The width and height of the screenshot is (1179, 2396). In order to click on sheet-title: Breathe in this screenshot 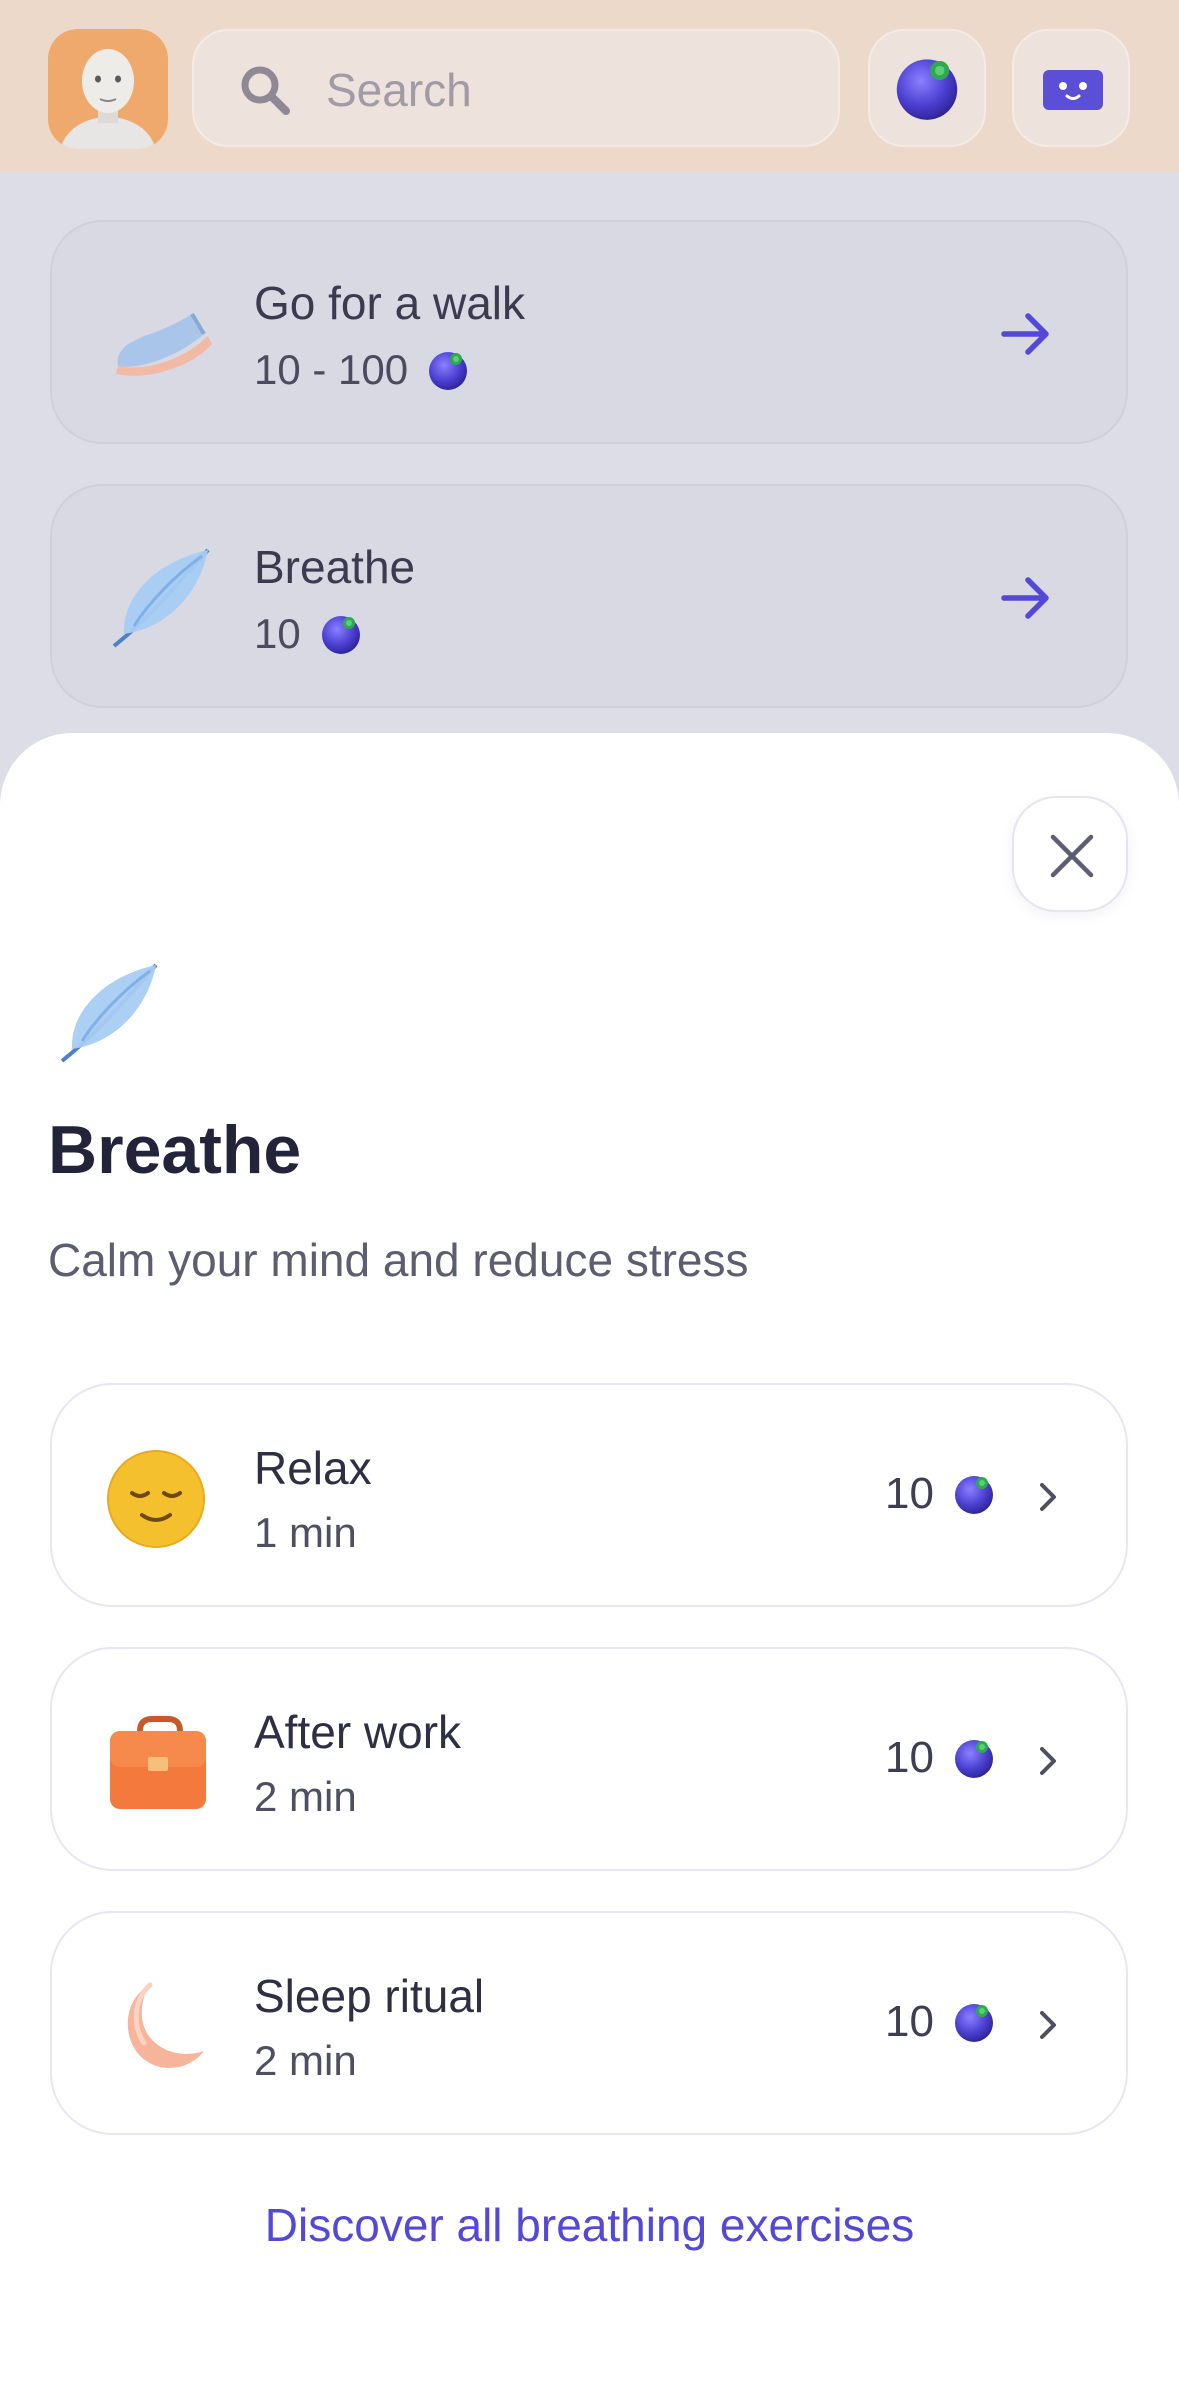, I will do `click(175, 1150)`.